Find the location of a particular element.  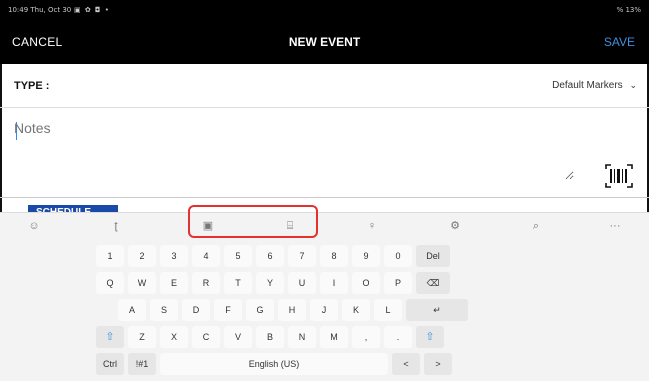

key-w: W is located at coordinates (142, 283).